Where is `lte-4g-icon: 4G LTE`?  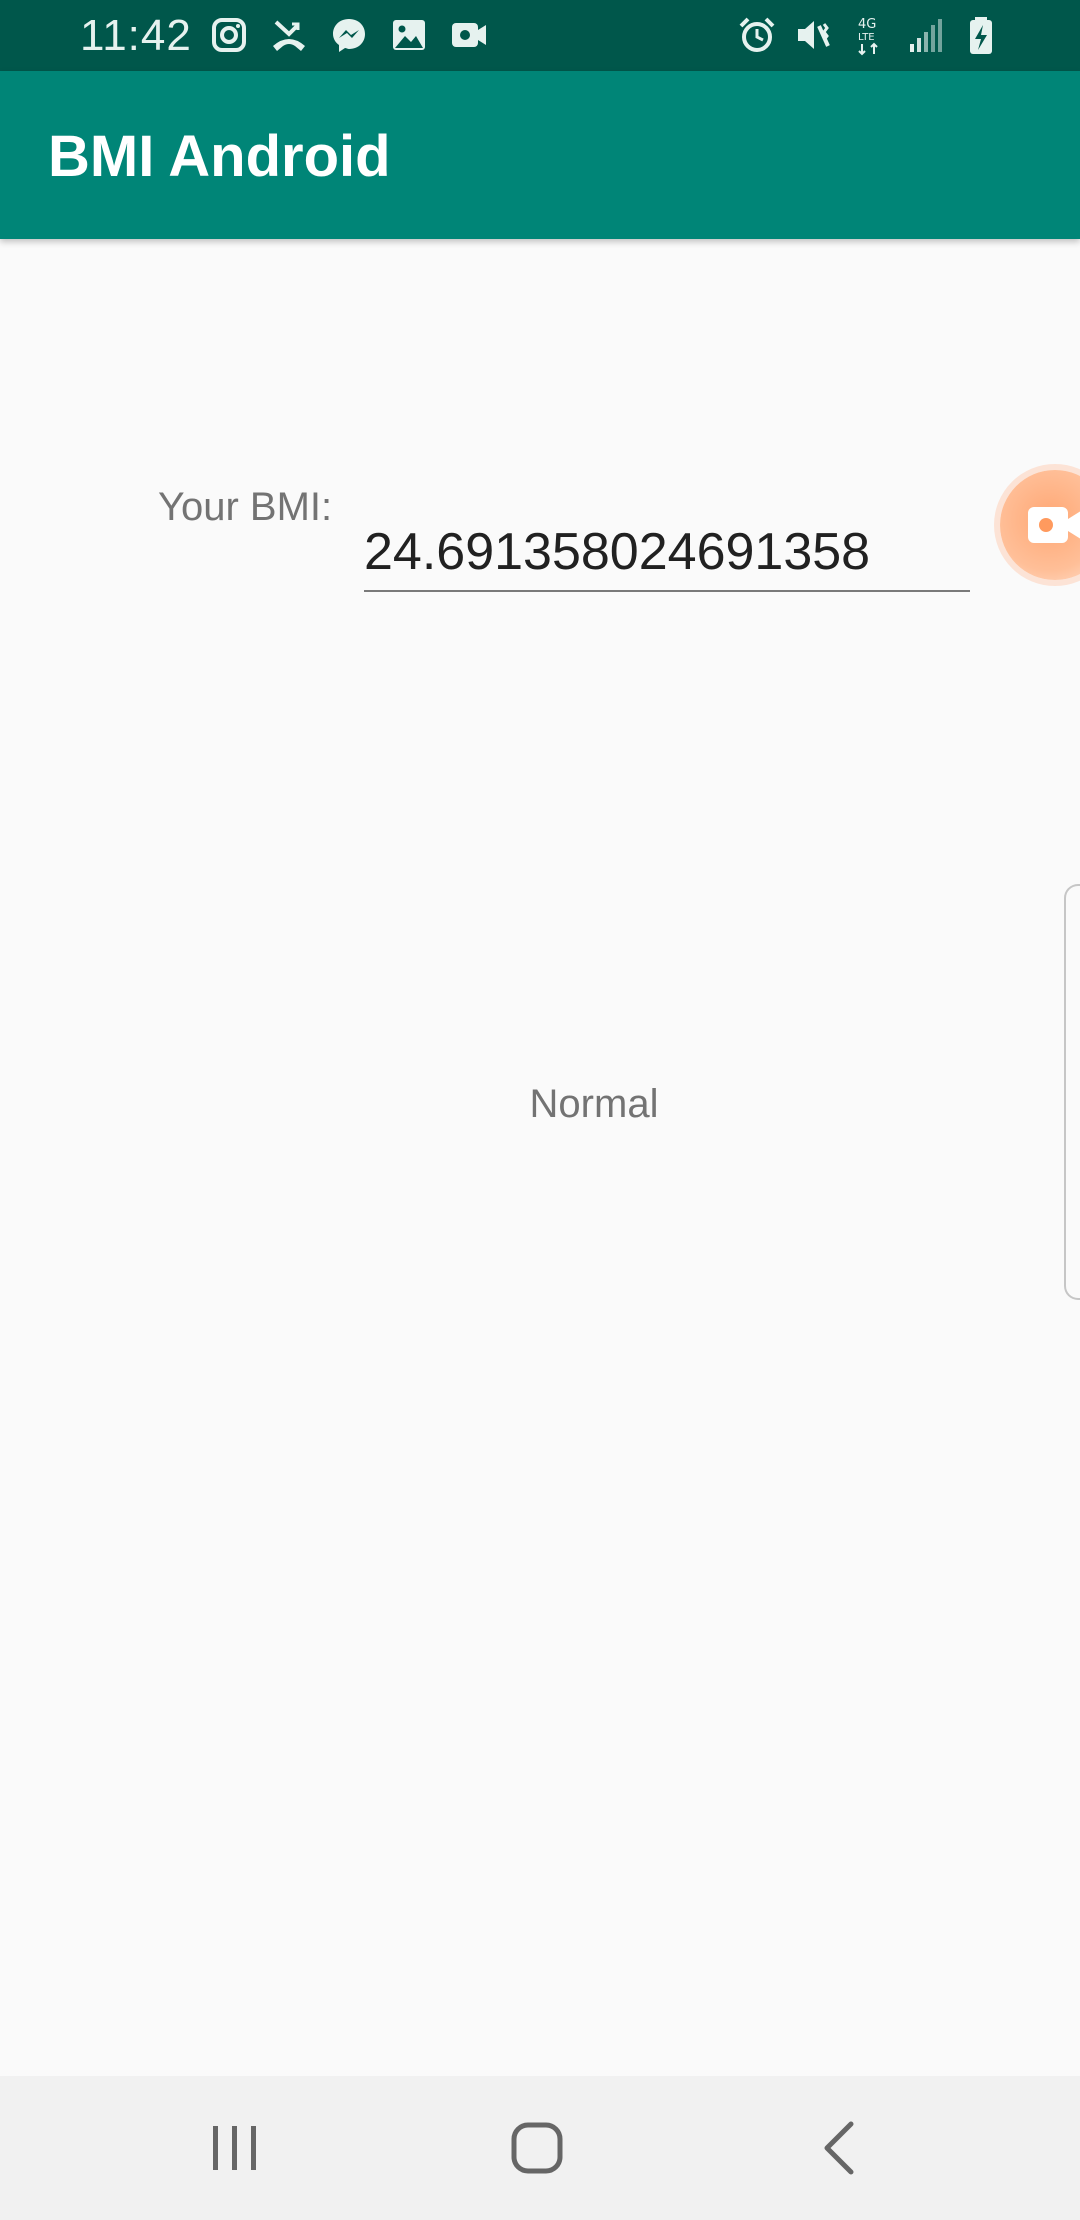
lte-4g-icon: 4G LTE is located at coordinates (868, 36).